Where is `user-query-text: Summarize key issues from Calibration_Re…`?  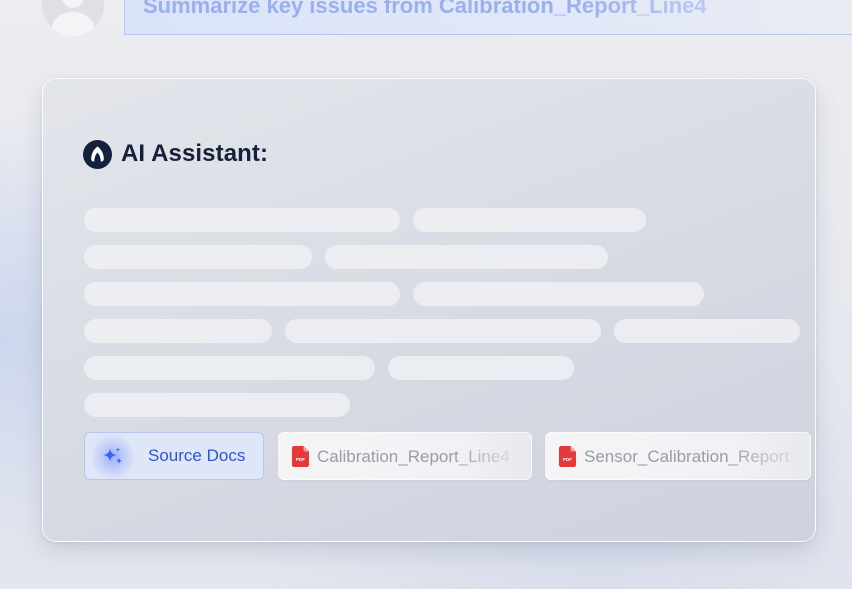
user-query-text: Summarize key issues from Calibration_Re… is located at coordinates (425, 9).